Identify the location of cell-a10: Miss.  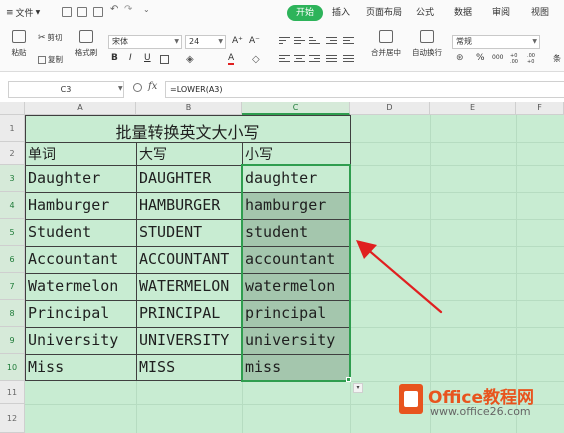
(81, 367).